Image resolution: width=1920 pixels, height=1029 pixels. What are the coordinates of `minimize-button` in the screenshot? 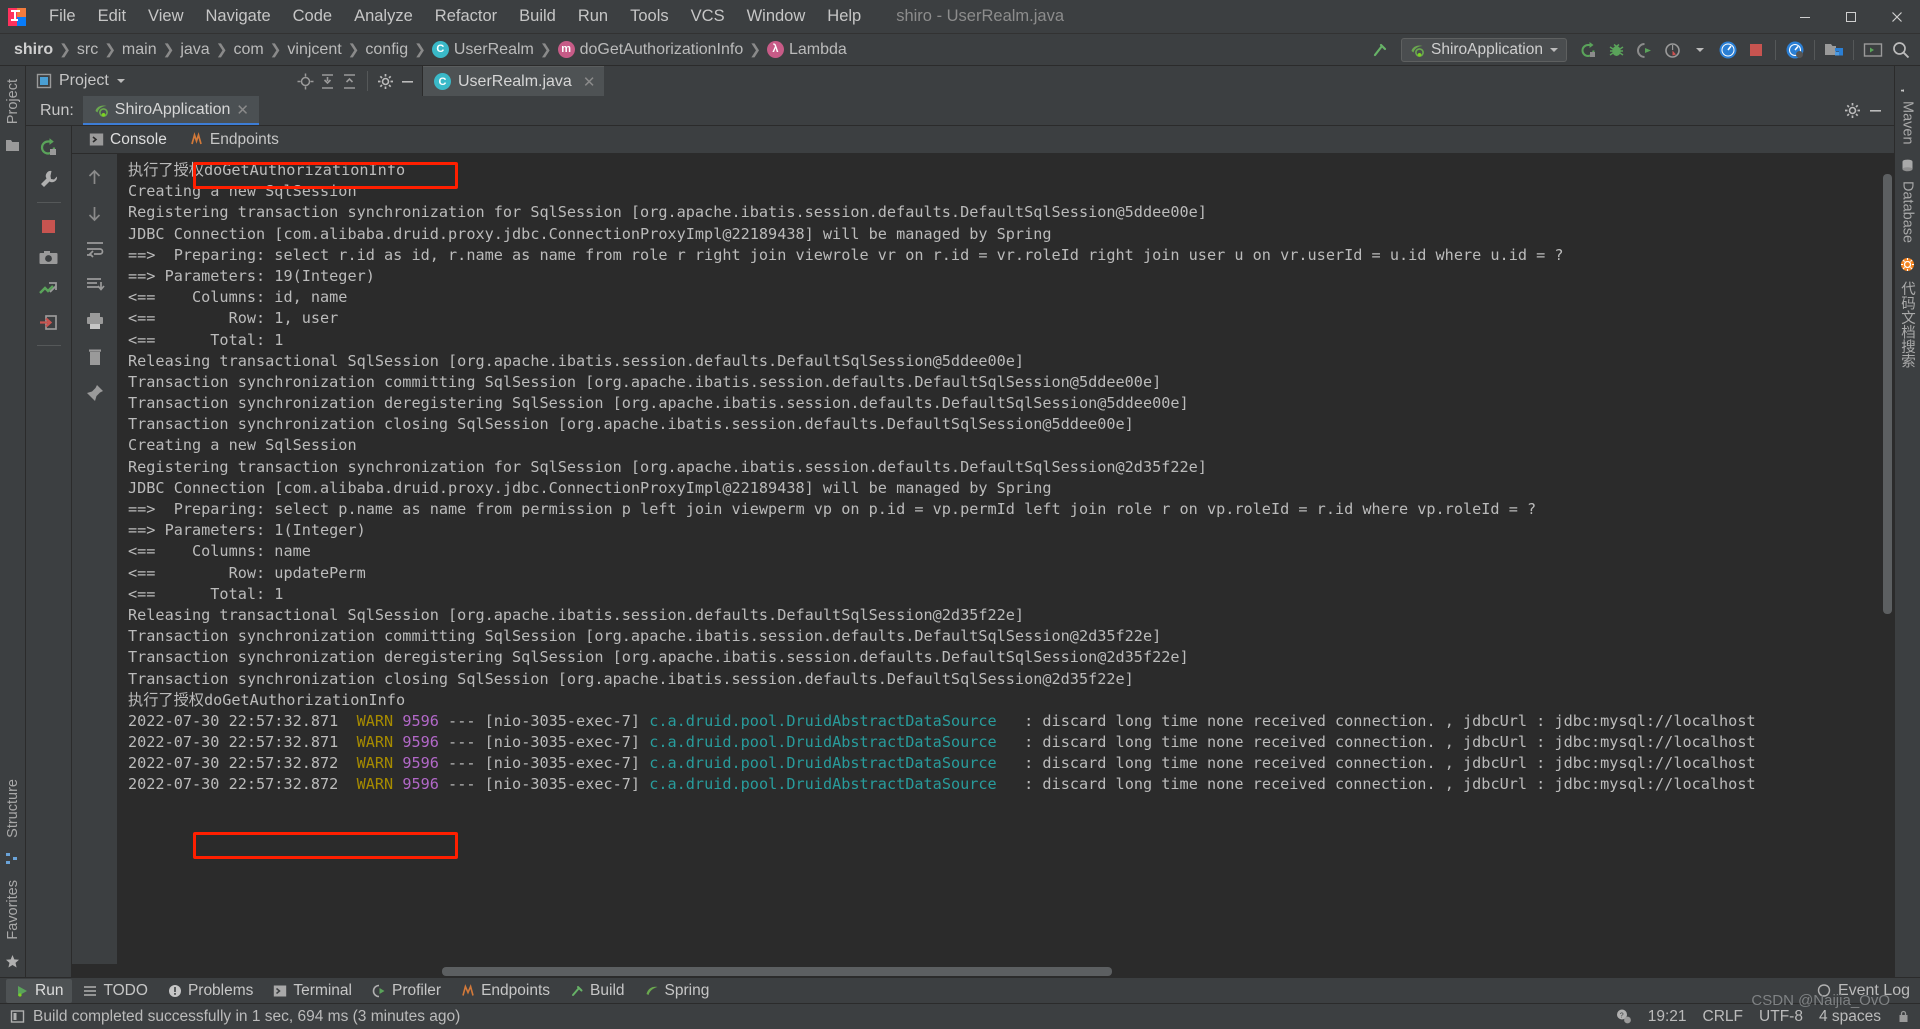 It's located at (1805, 17).